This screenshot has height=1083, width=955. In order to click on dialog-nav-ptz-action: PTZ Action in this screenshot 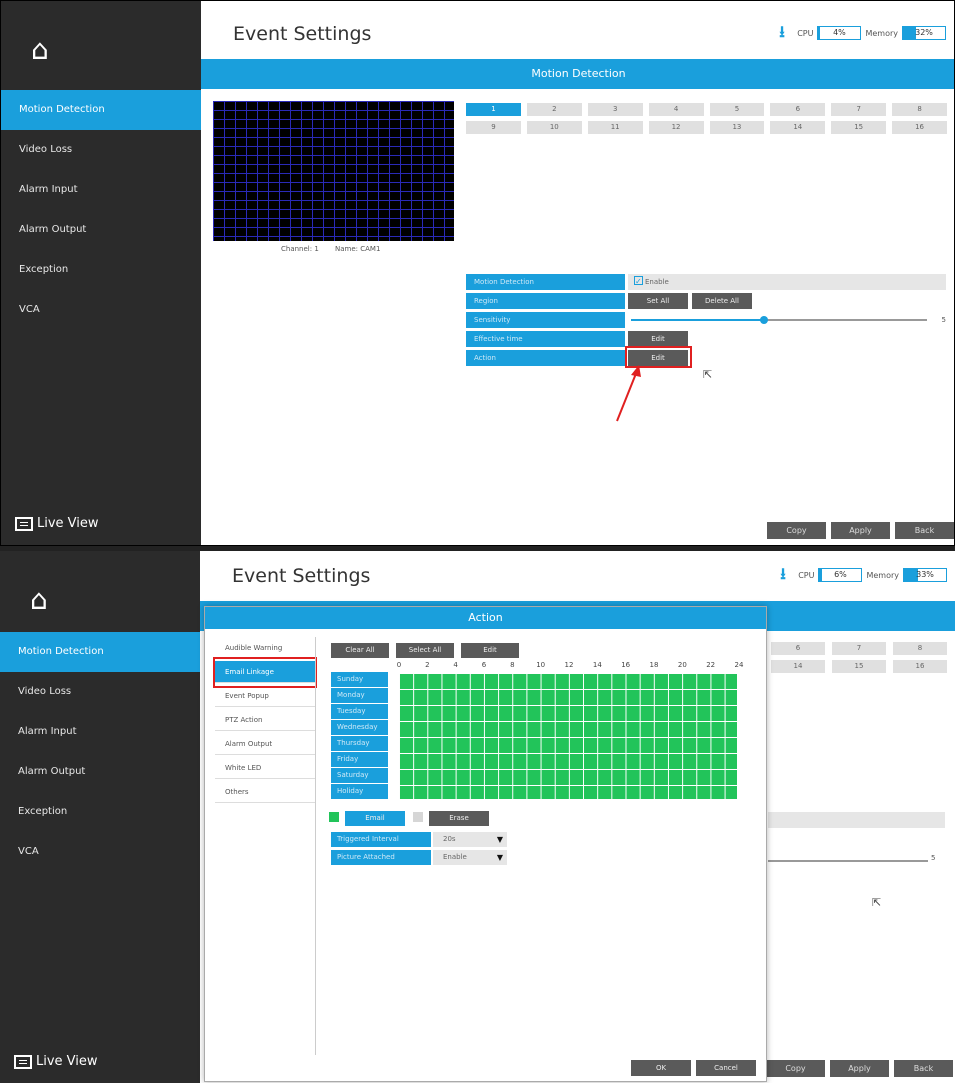, I will do `click(265, 720)`.